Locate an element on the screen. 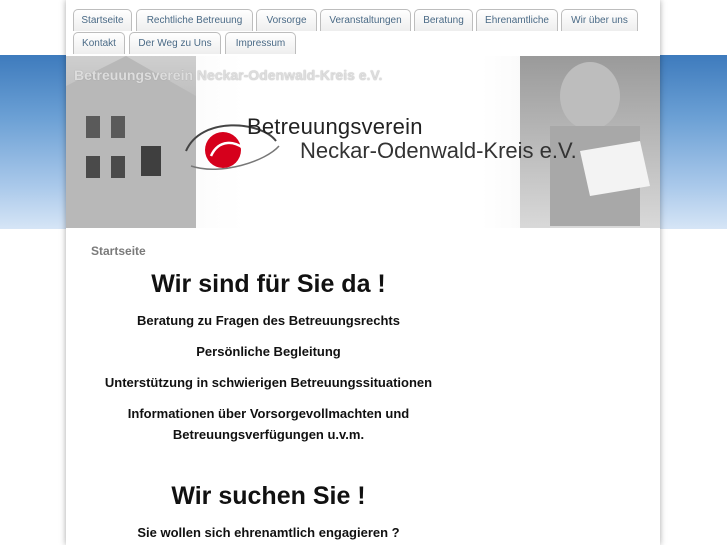  tab-beratung: Beratung is located at coordinates (443, 20).